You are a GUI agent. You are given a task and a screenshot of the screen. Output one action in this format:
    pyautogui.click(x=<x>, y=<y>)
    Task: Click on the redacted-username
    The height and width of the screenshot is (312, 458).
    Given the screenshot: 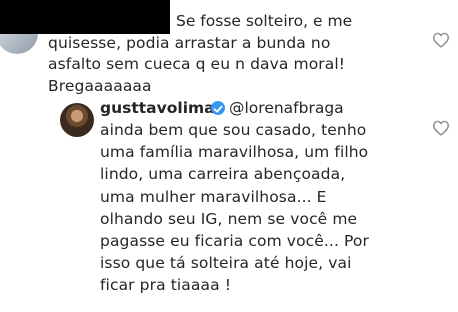 What is the action you would take?
    pyautogui.click(x=85, y=17)
    